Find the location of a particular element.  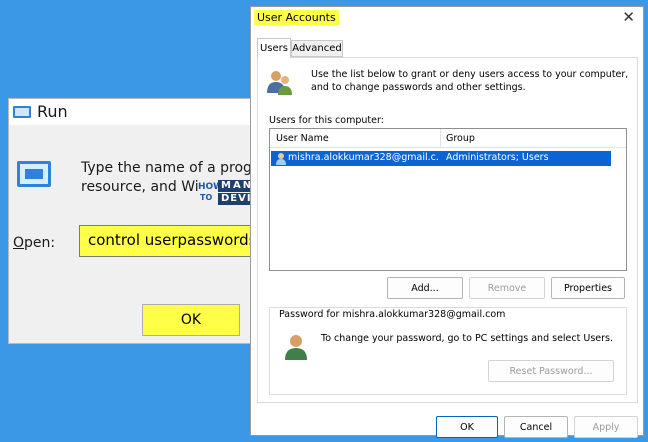

column-user-name: User Name is located at coordinates (302, 138).